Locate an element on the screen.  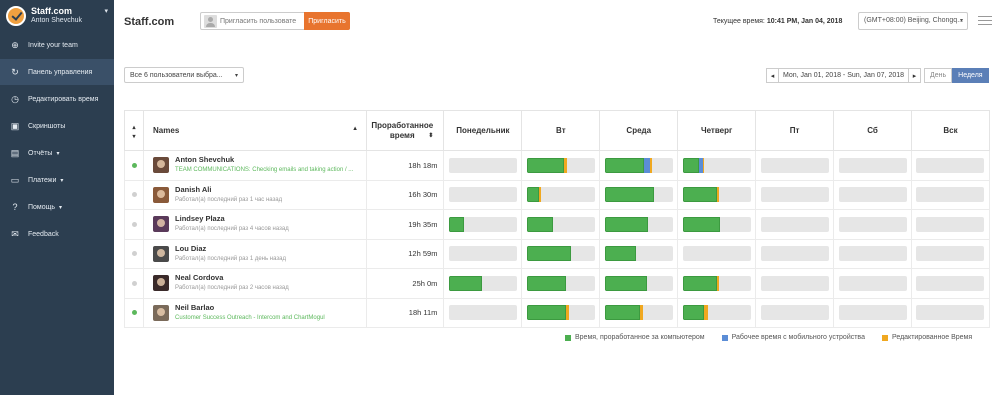
view-week-button: Неделя is located at coordinates (970, 75).